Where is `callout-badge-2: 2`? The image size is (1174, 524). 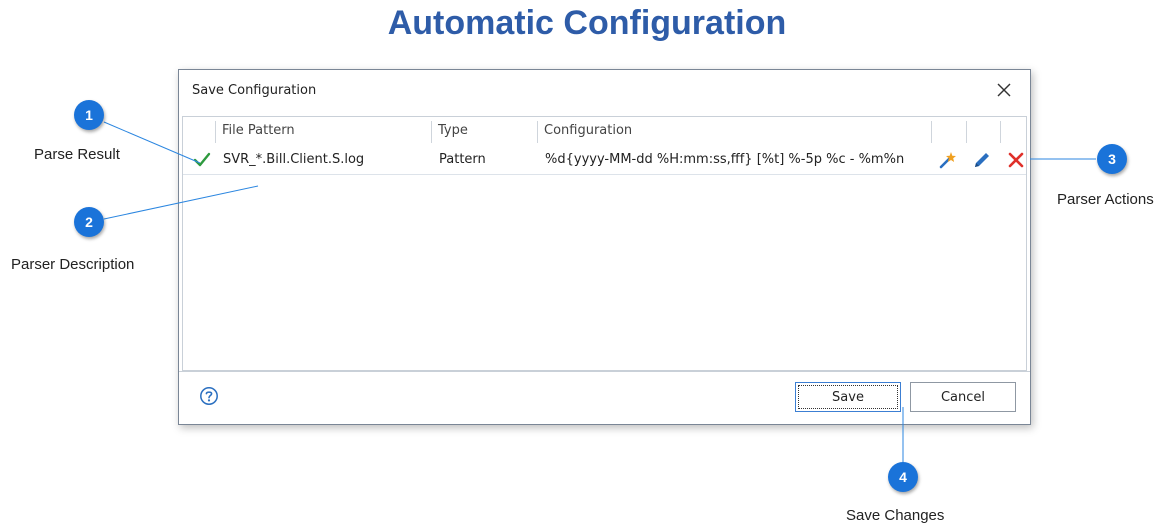
callout-badge-2: 2 is located at coordinates (89, 222).